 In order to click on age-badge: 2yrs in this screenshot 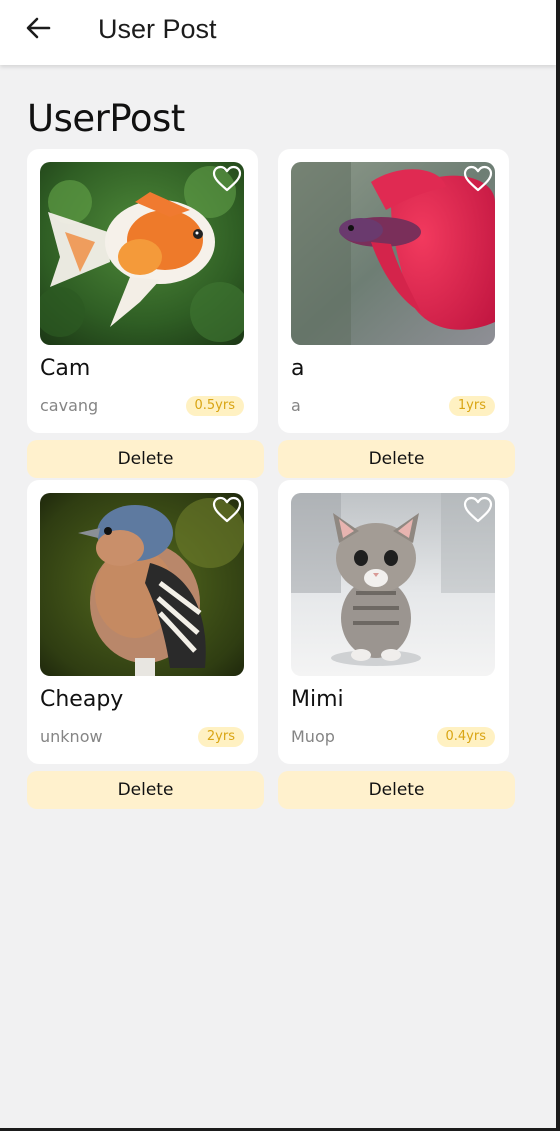, I will do `click(220, 737)`.